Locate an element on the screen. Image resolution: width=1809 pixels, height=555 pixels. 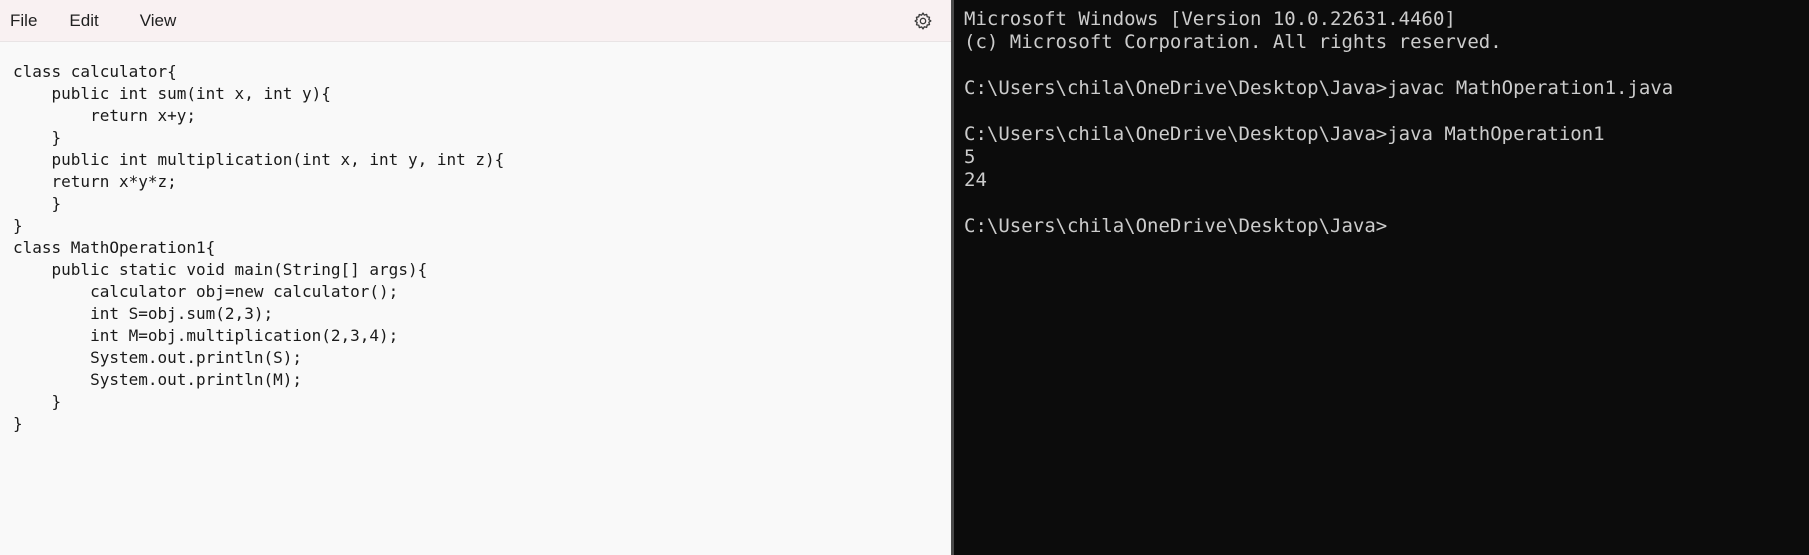
code-line: class calculator{ is located at coordinates (95, 71).